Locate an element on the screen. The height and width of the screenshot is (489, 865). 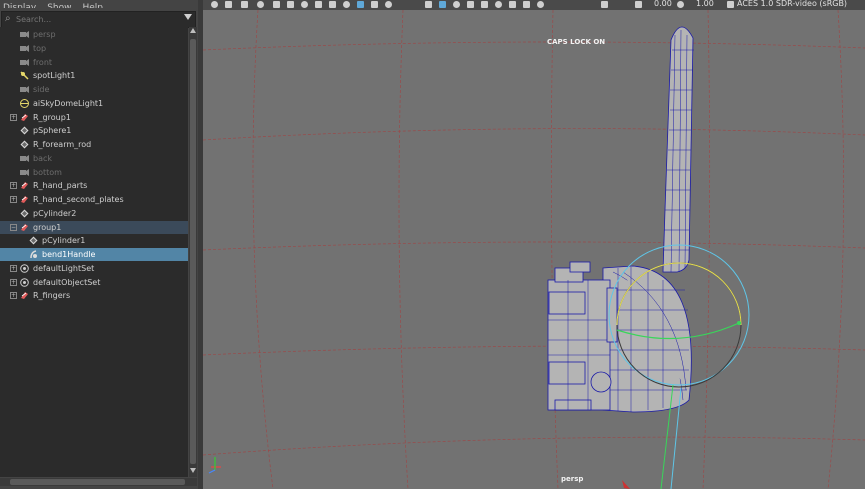
outliner-item-side: side is located at coordinates (94, 89).